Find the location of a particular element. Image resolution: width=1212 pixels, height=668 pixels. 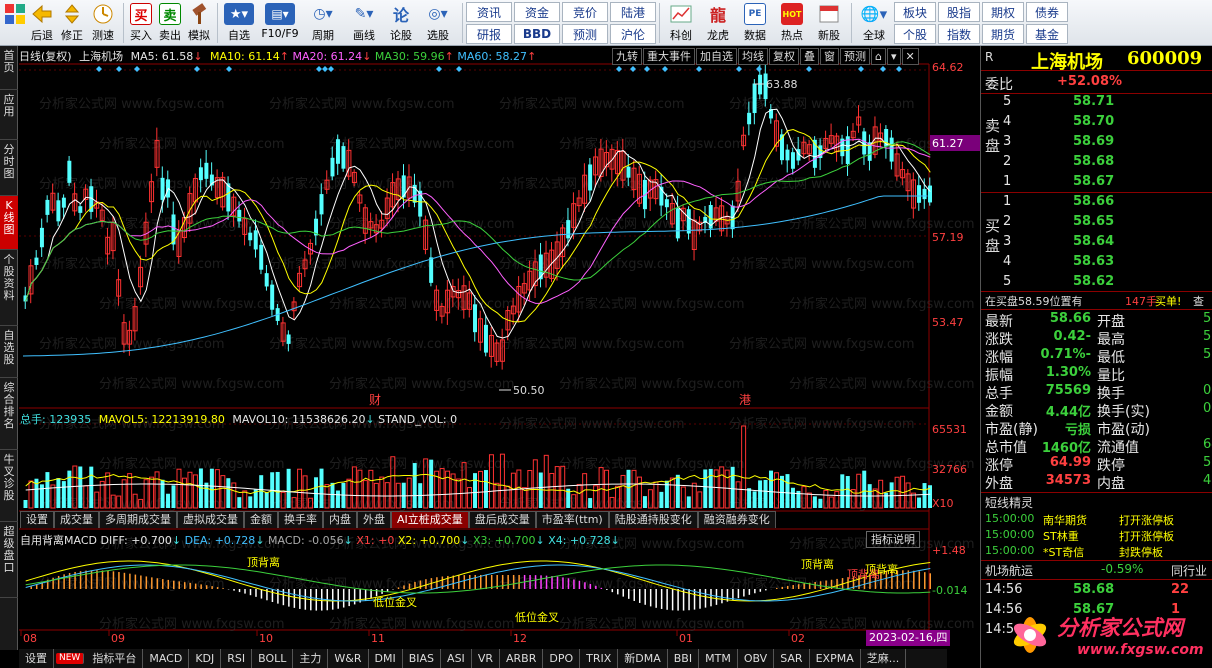

bottom-tab: SAR is located at coordinates (792, 658).